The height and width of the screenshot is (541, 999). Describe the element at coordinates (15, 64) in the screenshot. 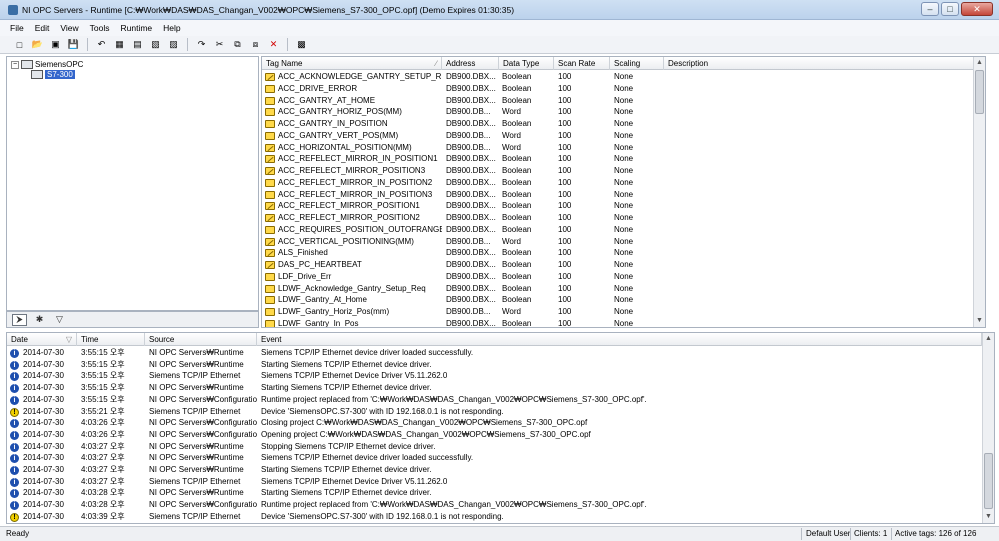

I see `tree-expander: −` at that location.